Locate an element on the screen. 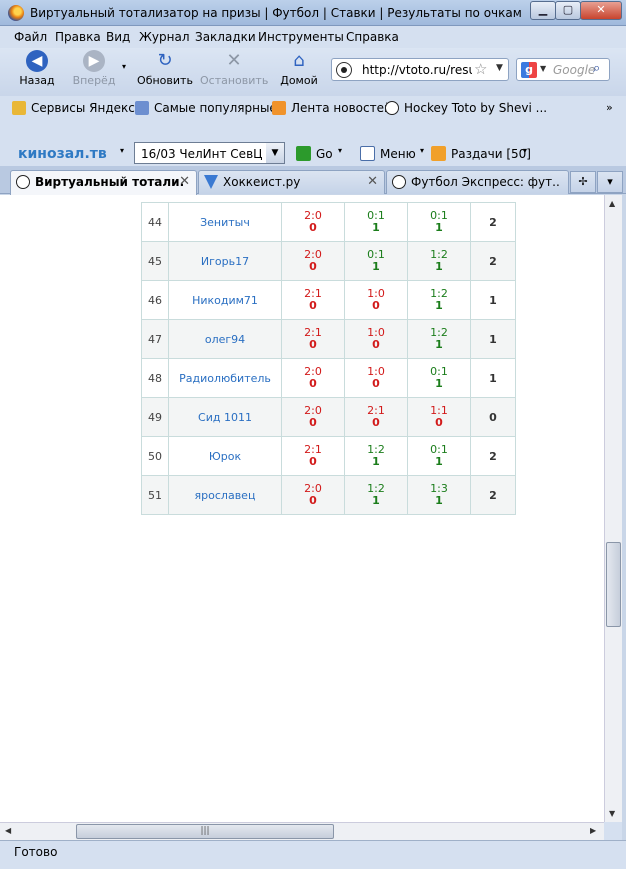 Image resolution: width=626 pixels, height=869 pixels. scroll-right-icon: ▶ is located at coordinates (593, 830).